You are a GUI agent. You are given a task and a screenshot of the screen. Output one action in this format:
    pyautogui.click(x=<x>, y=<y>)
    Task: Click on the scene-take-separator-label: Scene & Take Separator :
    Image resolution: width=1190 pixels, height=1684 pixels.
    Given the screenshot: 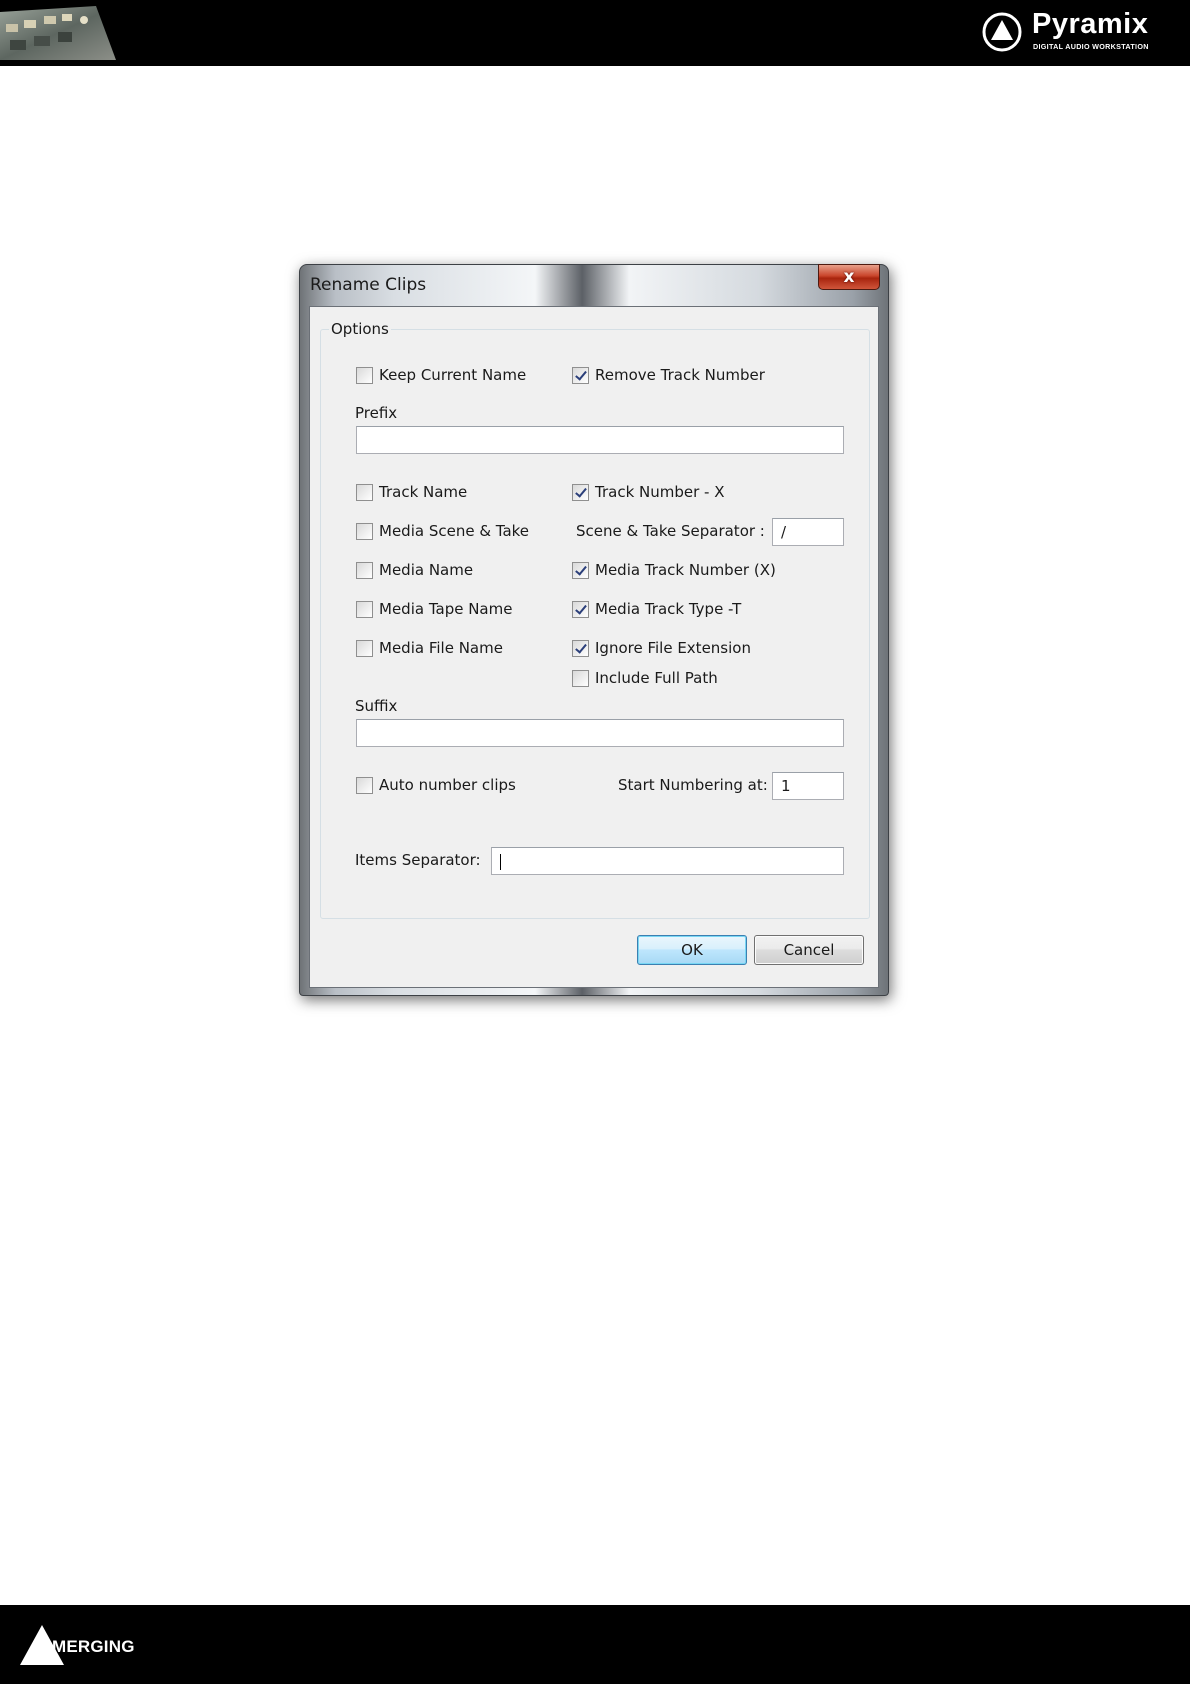 What is the action you would take?
    pyautogui.click(x=670, y=531)
    